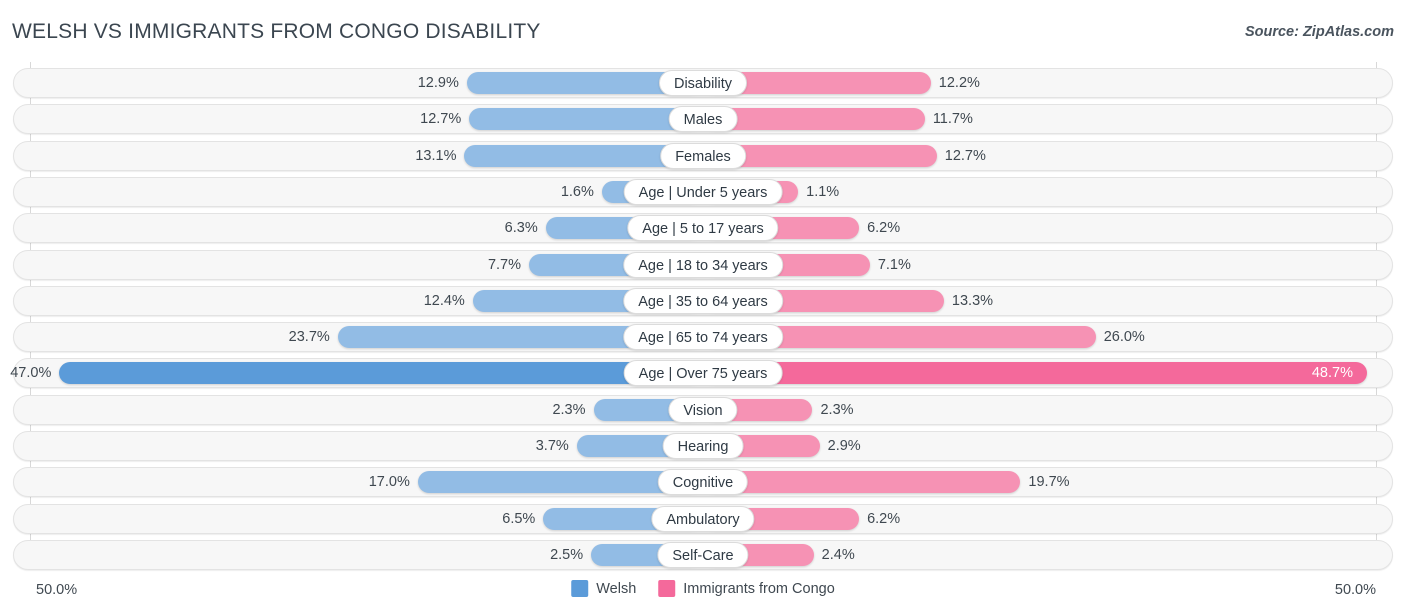 This screenshot has width=1406, height=612. I want to click on chart-row: 6.5% 6.2% Ambulatory, so click(703, 518).